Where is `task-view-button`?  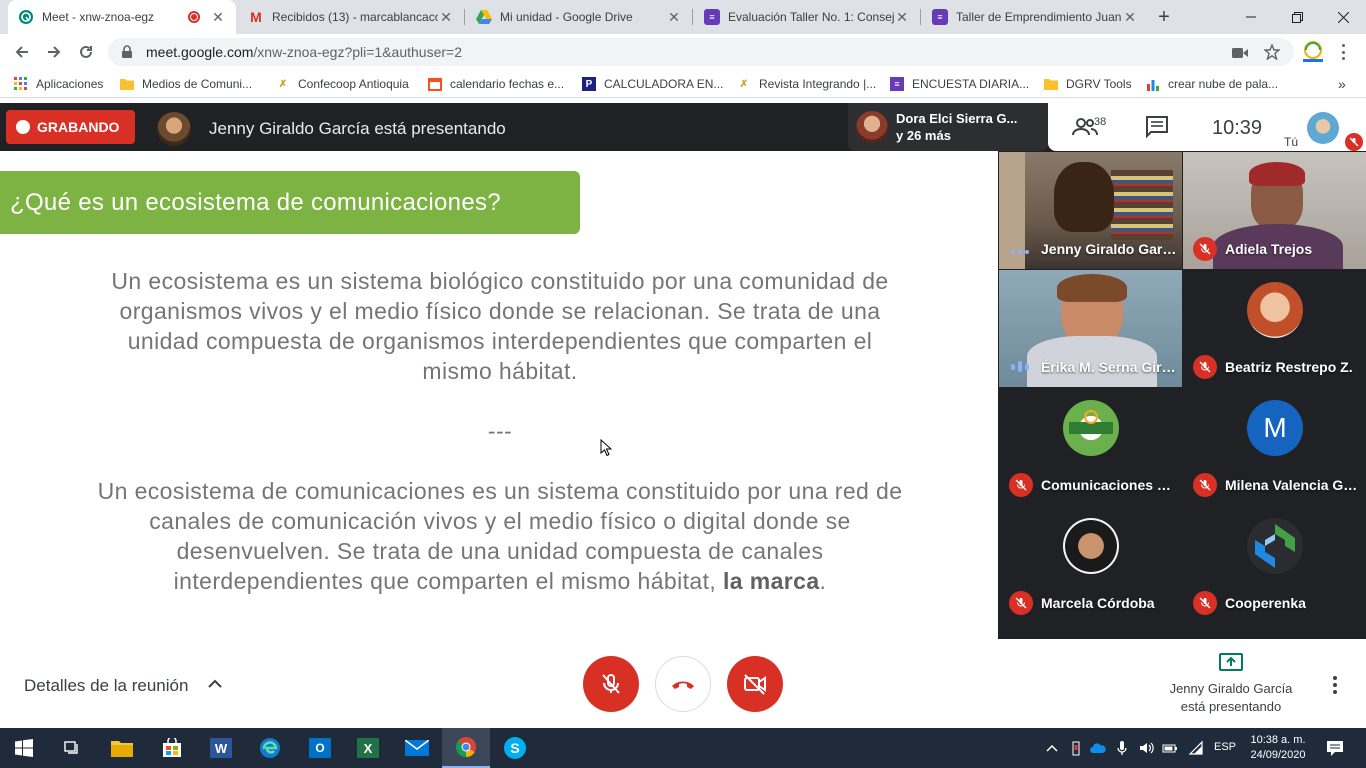 task-view-button is located at coordinates (72, 748).